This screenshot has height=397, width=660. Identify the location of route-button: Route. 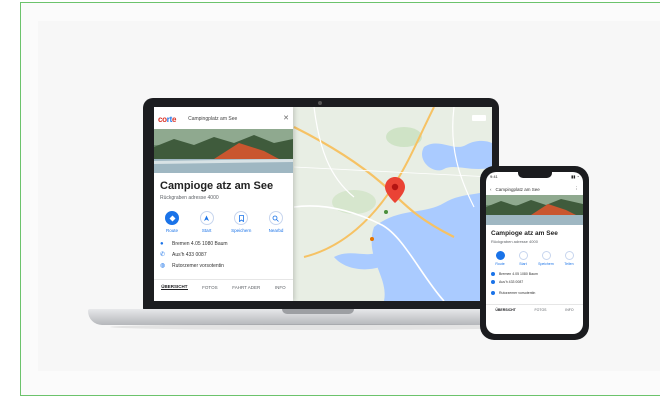
(172, 222).